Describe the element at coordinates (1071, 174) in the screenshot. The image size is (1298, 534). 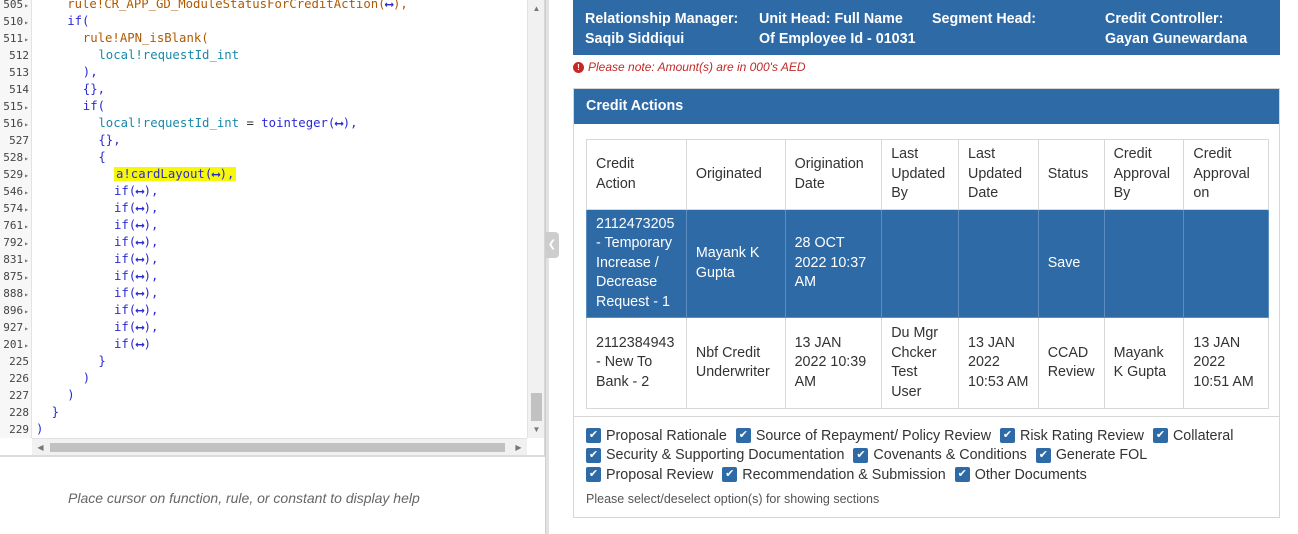
I see `grid-column-header: Status` at that location.